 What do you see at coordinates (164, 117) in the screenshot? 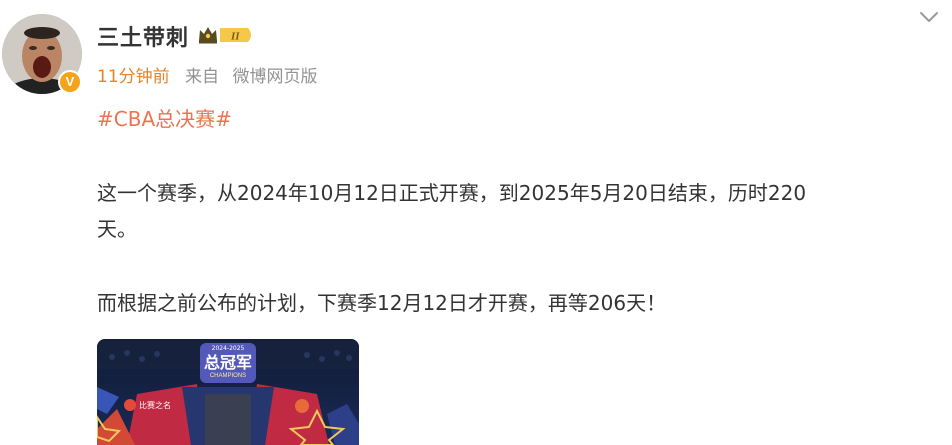
I see `topic-hashtag-link: #CBA总决赛#` at bounding box center [164, 117].